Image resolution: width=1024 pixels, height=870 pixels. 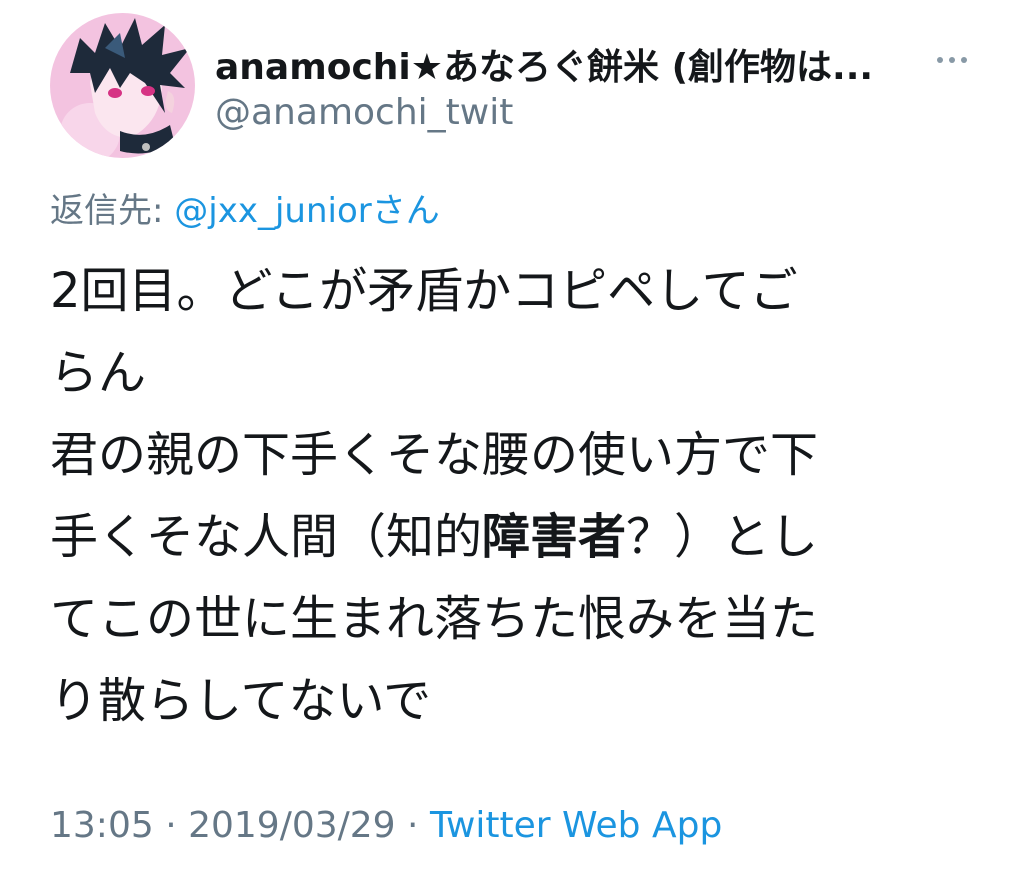 What do you see at coordinates (102, 825) in the screenshot?
I see `tweet-time: 13:05` at bounding box center [102, 825].